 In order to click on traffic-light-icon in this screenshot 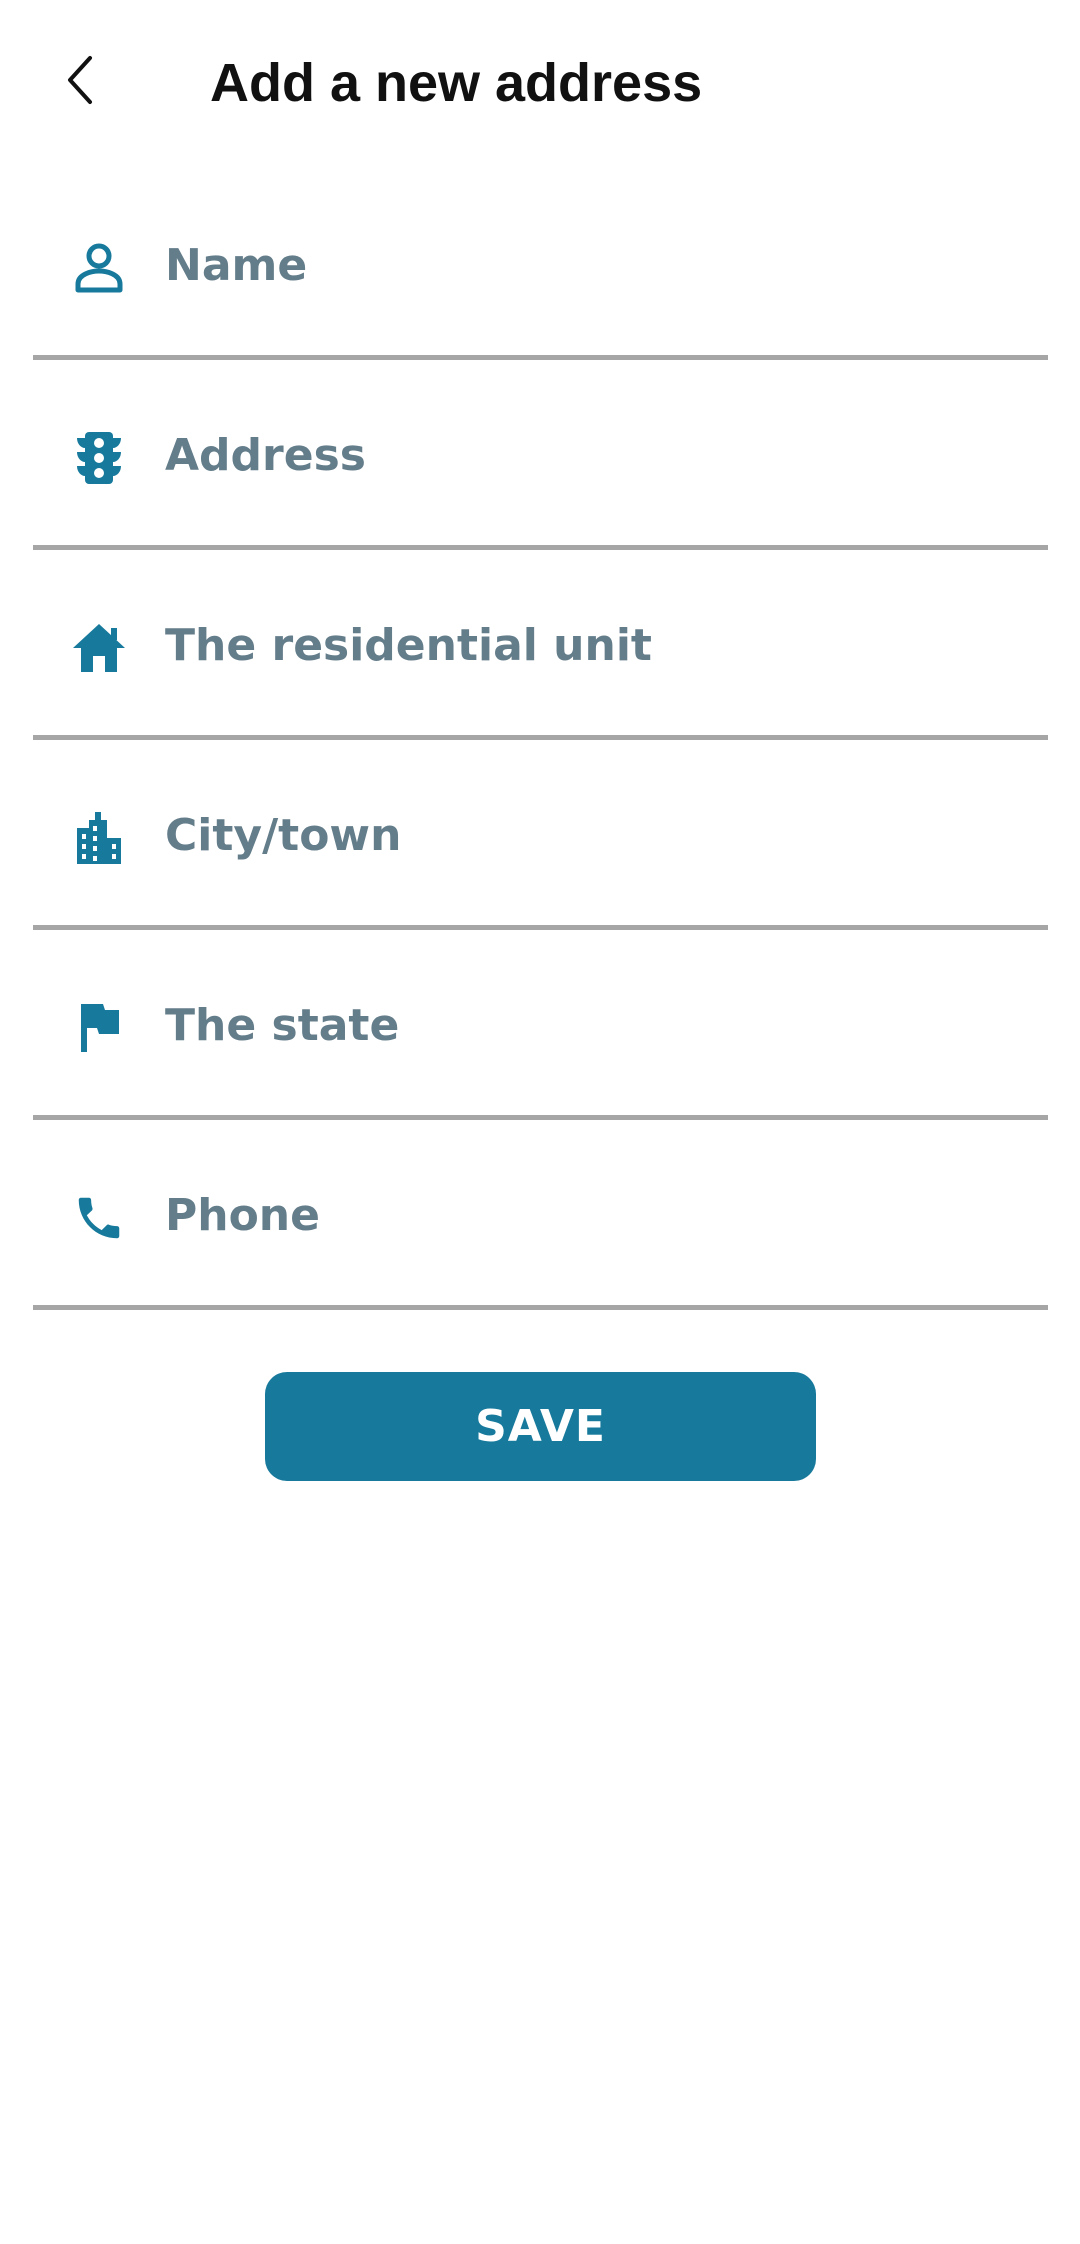, I will do `click(99, 458)`.